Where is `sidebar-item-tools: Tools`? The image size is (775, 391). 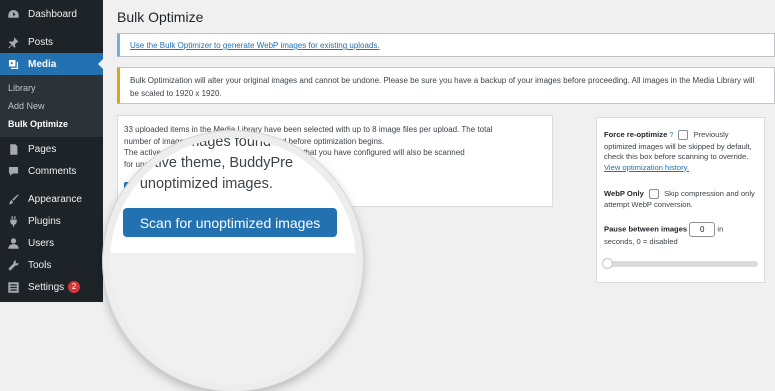
sidebar-item-tools: Tools is located at coordinates (51, 265).